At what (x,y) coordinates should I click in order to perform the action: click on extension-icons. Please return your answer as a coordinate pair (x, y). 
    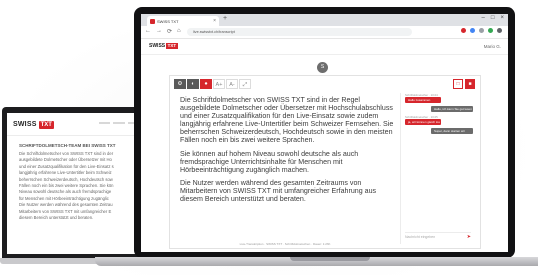
    Looking at the image, I should click on (481, 30).